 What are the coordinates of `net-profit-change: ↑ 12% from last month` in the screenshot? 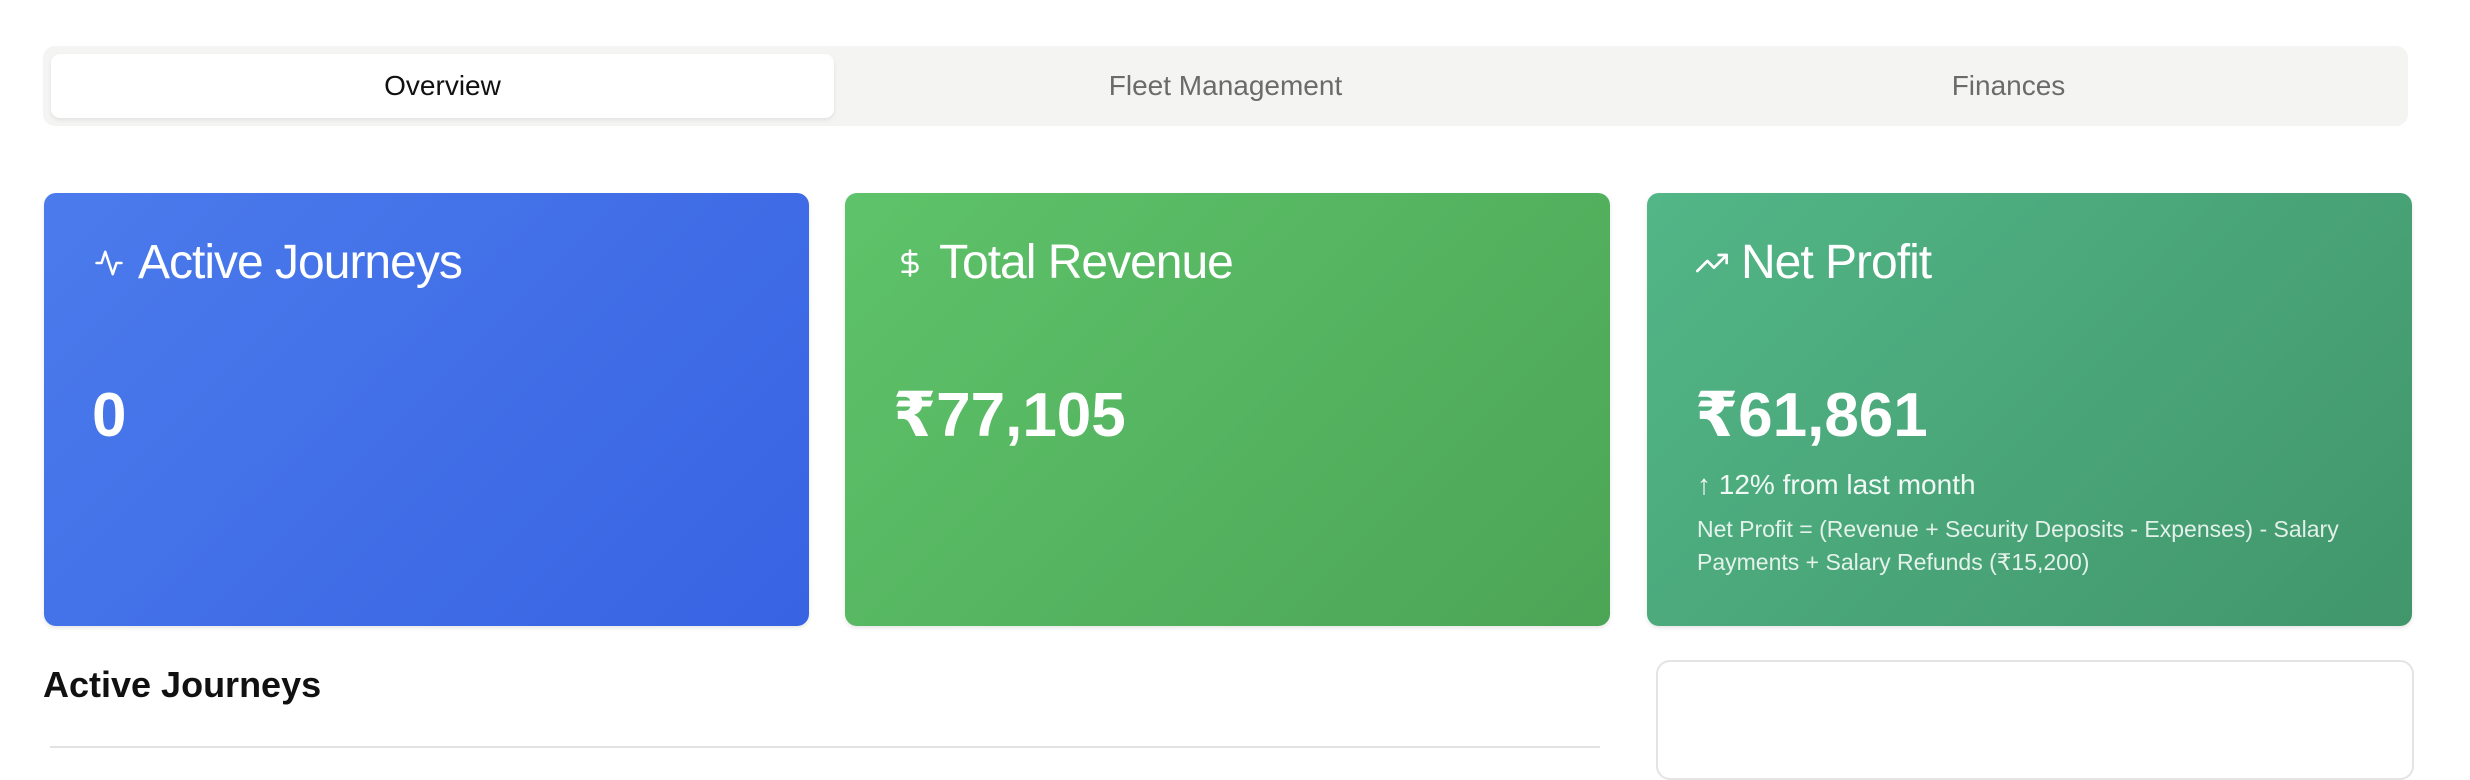 It's located at (1836, 484).